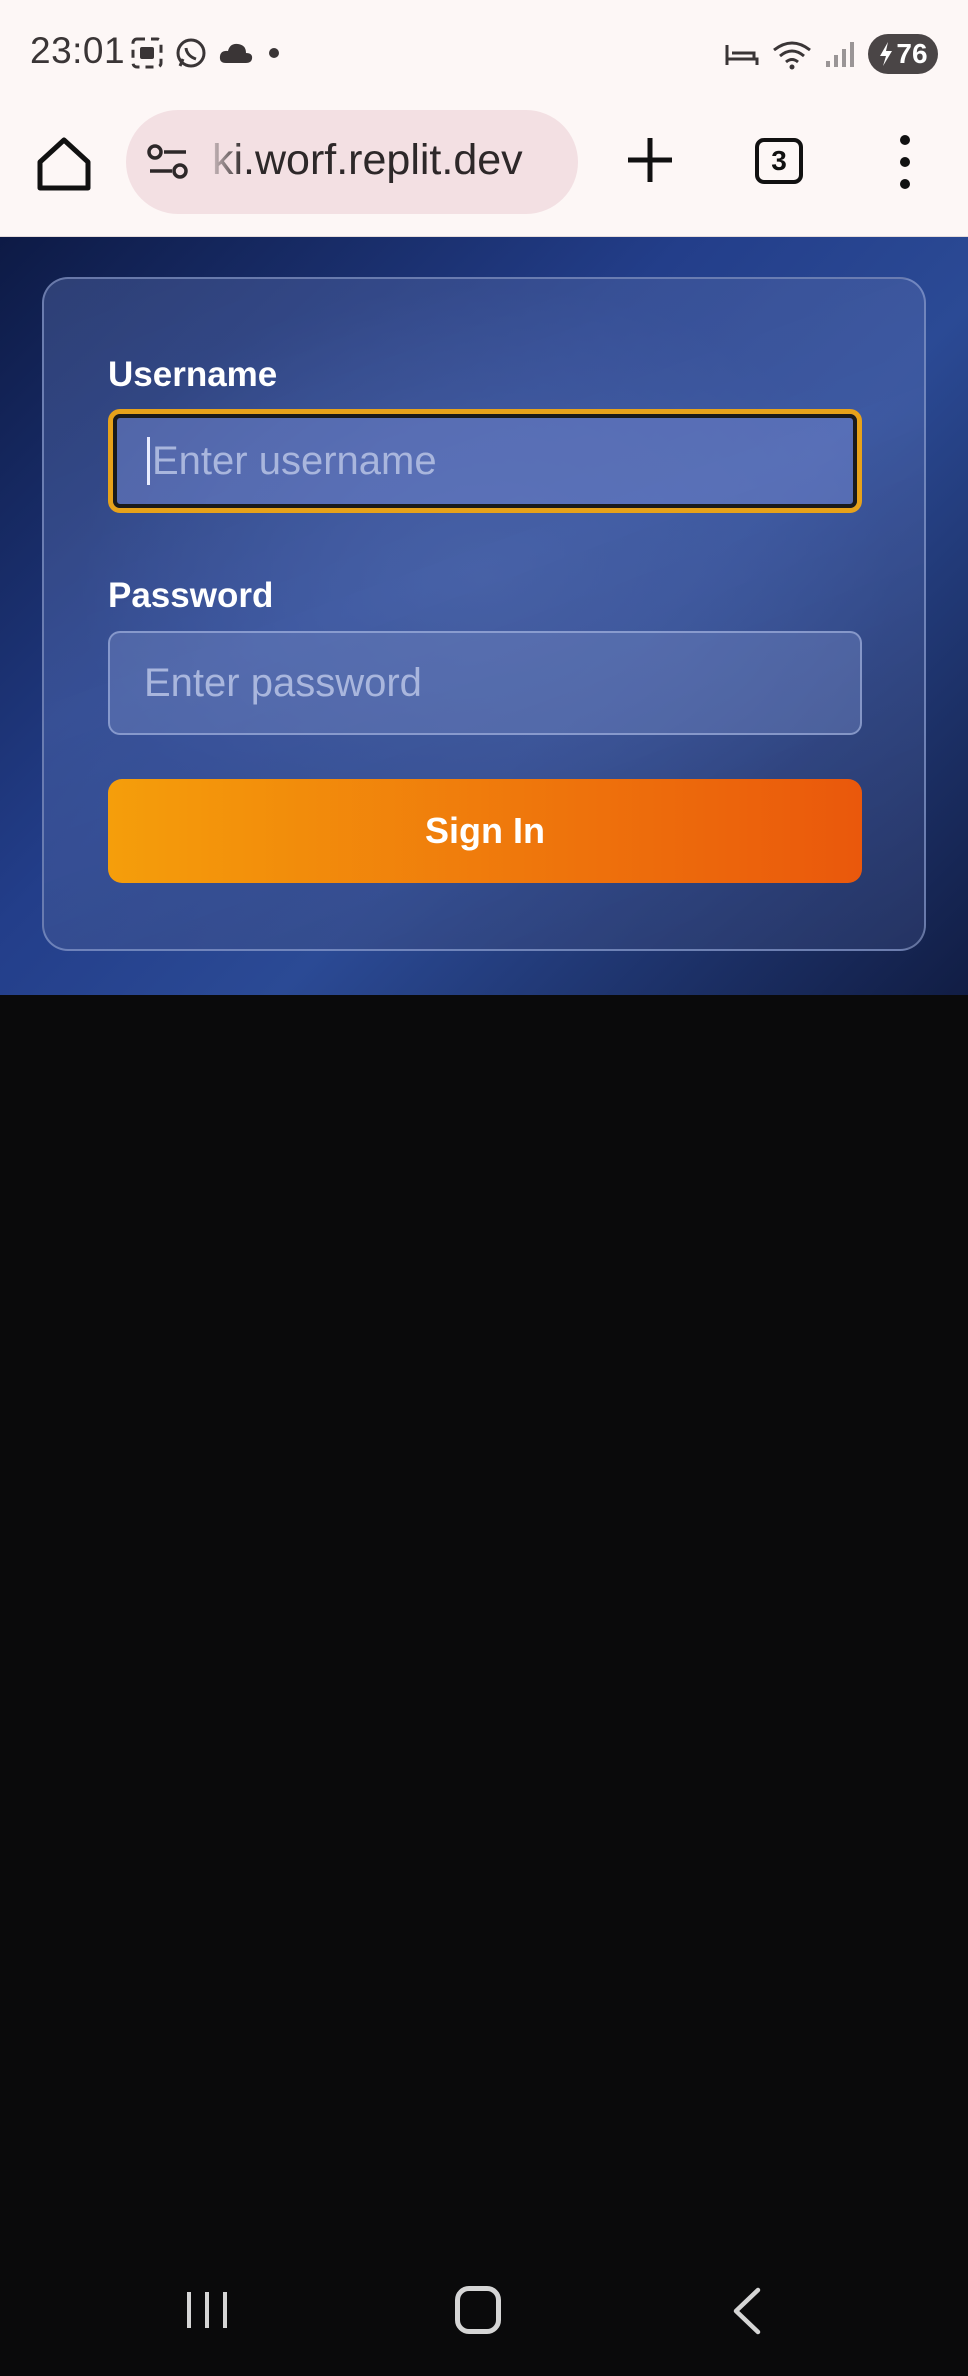 The height and width of the screenshot is (2376, 968). Describe the element at coordinates (236, 53) in the screenshot. I see `cloud-icon` at that location.